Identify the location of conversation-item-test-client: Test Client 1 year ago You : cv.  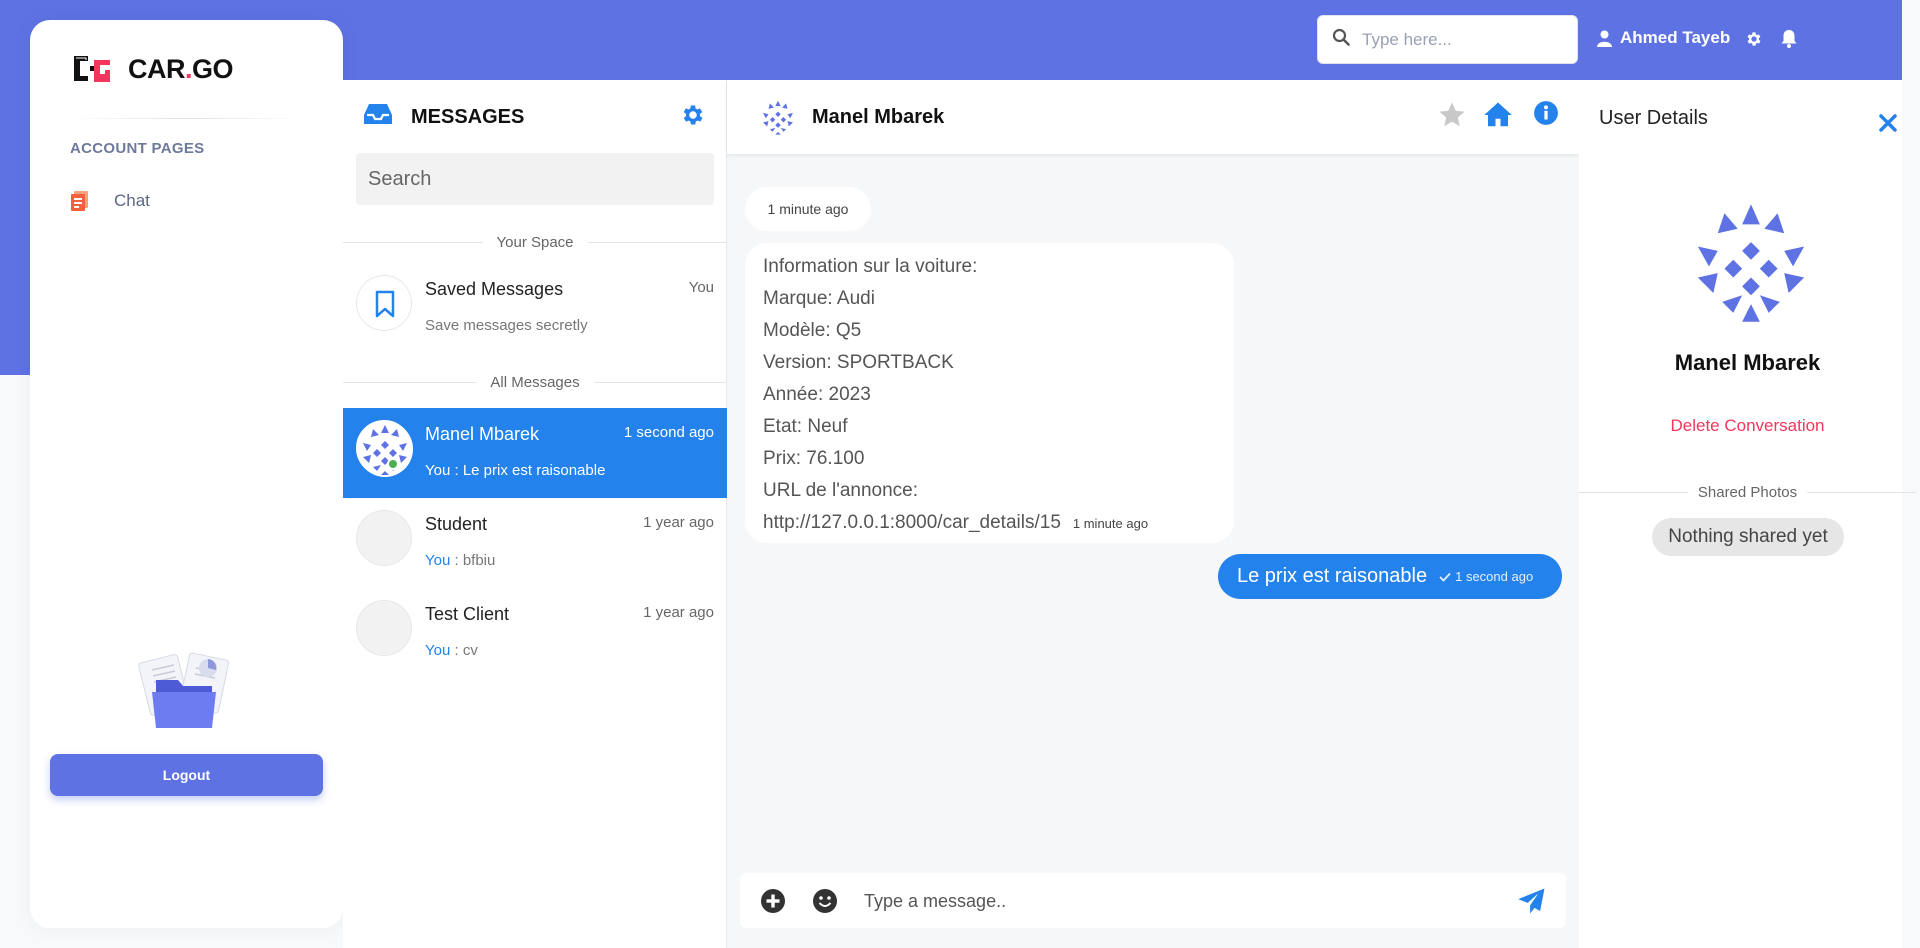
(535, 633).